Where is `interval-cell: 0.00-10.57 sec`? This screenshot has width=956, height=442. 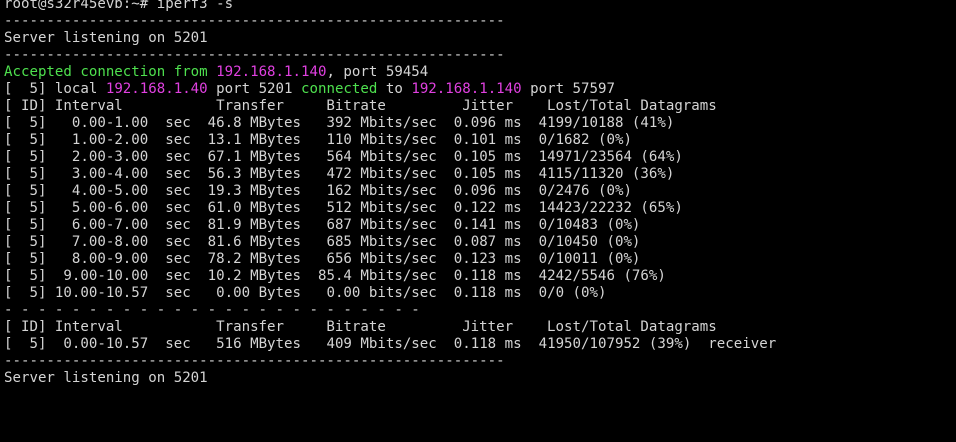
interval-cell: 0.00-10.57 sec is located at coordinates (118, 344).